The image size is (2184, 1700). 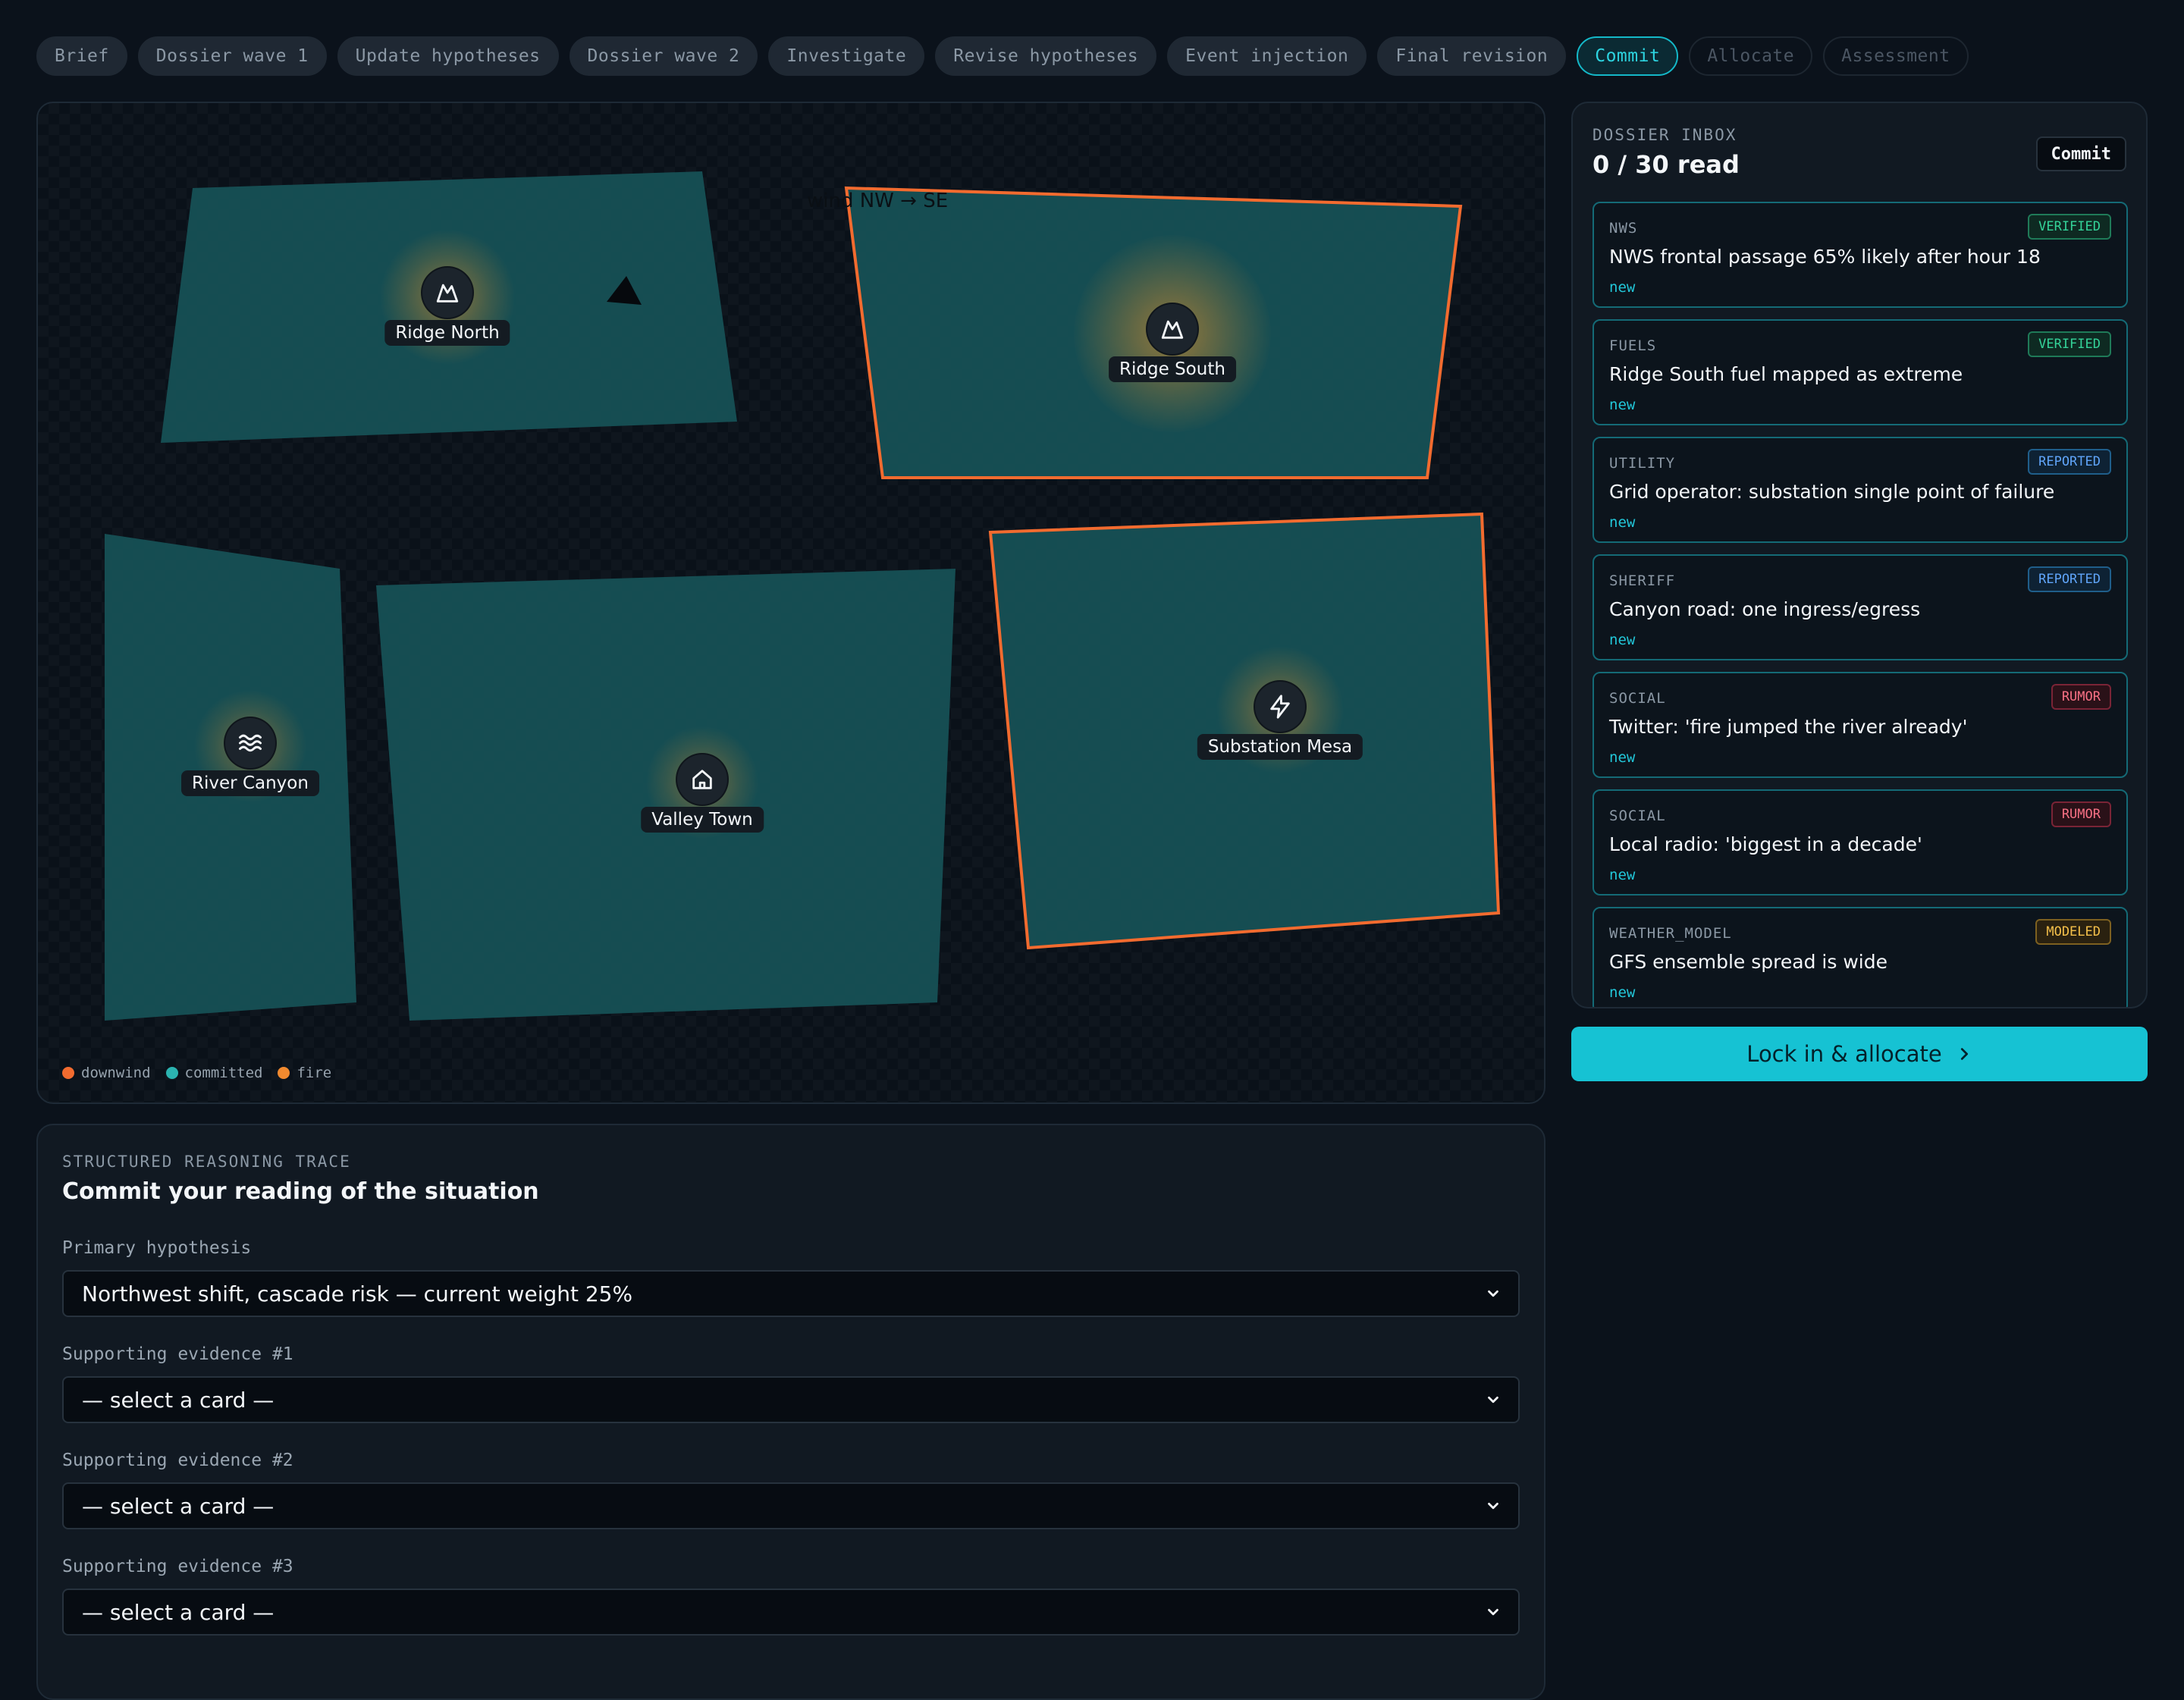 What do you see at coordinates (2073, 932) in the screenshot?
I see `card-reliability-badge: MODELED` at bounding box center [2073, 932].